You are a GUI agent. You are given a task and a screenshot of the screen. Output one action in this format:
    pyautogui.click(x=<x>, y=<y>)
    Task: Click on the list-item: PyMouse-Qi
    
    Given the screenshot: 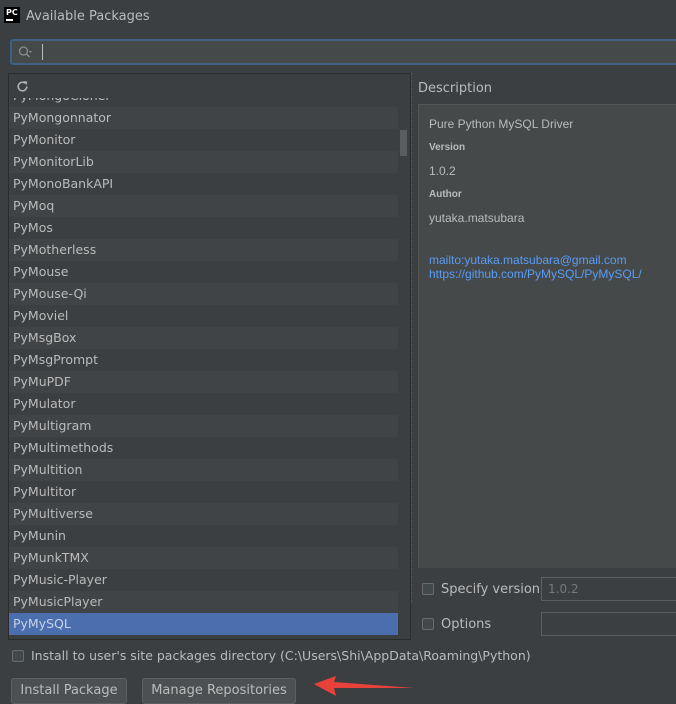 What is the action you would take?
    pyautogui.click(x=203, y=294)
    